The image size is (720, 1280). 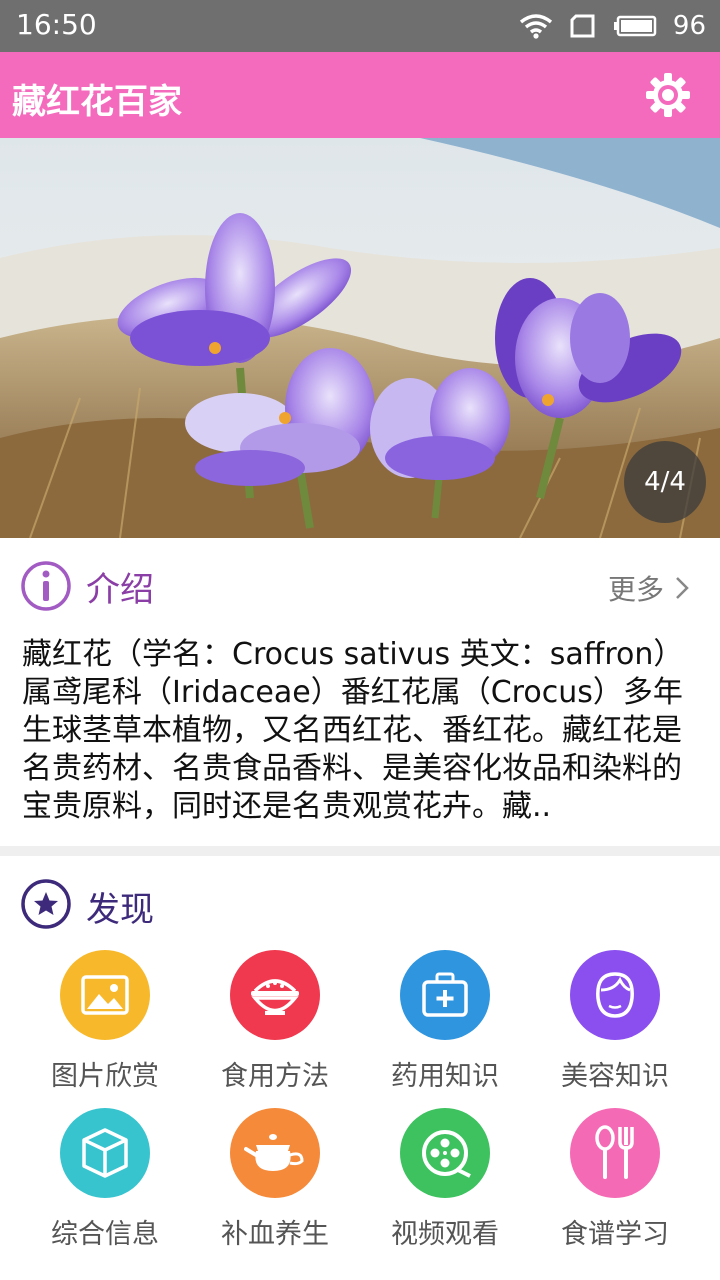 I want to click on app-title: 藏红花百家, so click(x=97, y=102).